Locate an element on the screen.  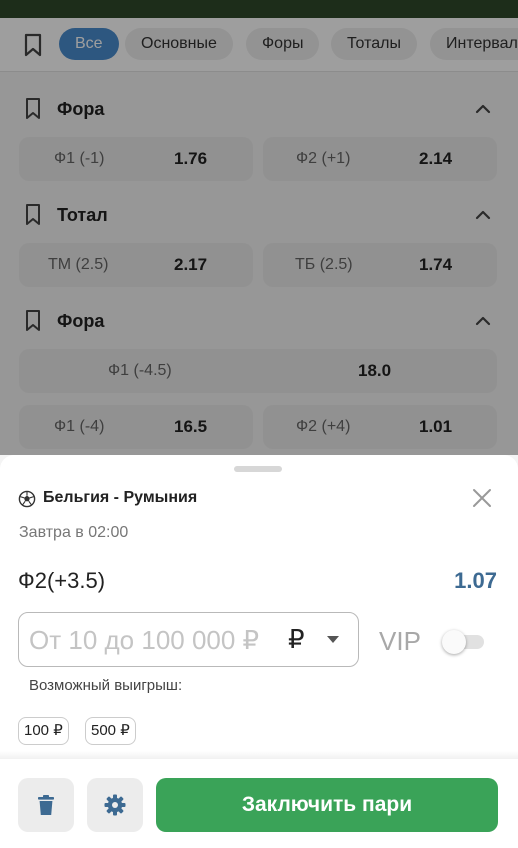
soccer-ball-icon is located at coordinates (27, 499).